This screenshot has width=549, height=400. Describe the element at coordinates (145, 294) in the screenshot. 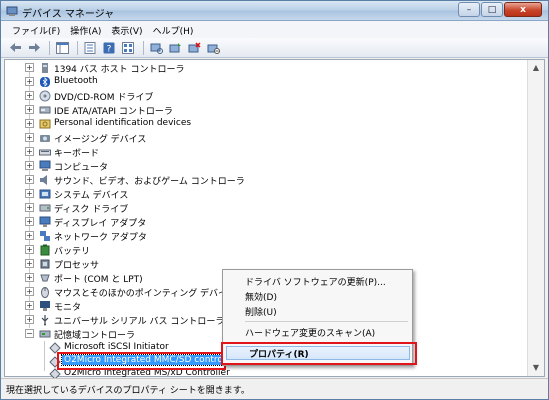

I see `tree-node-label: マウスとそのほかのポインティング デバイス` at that location.